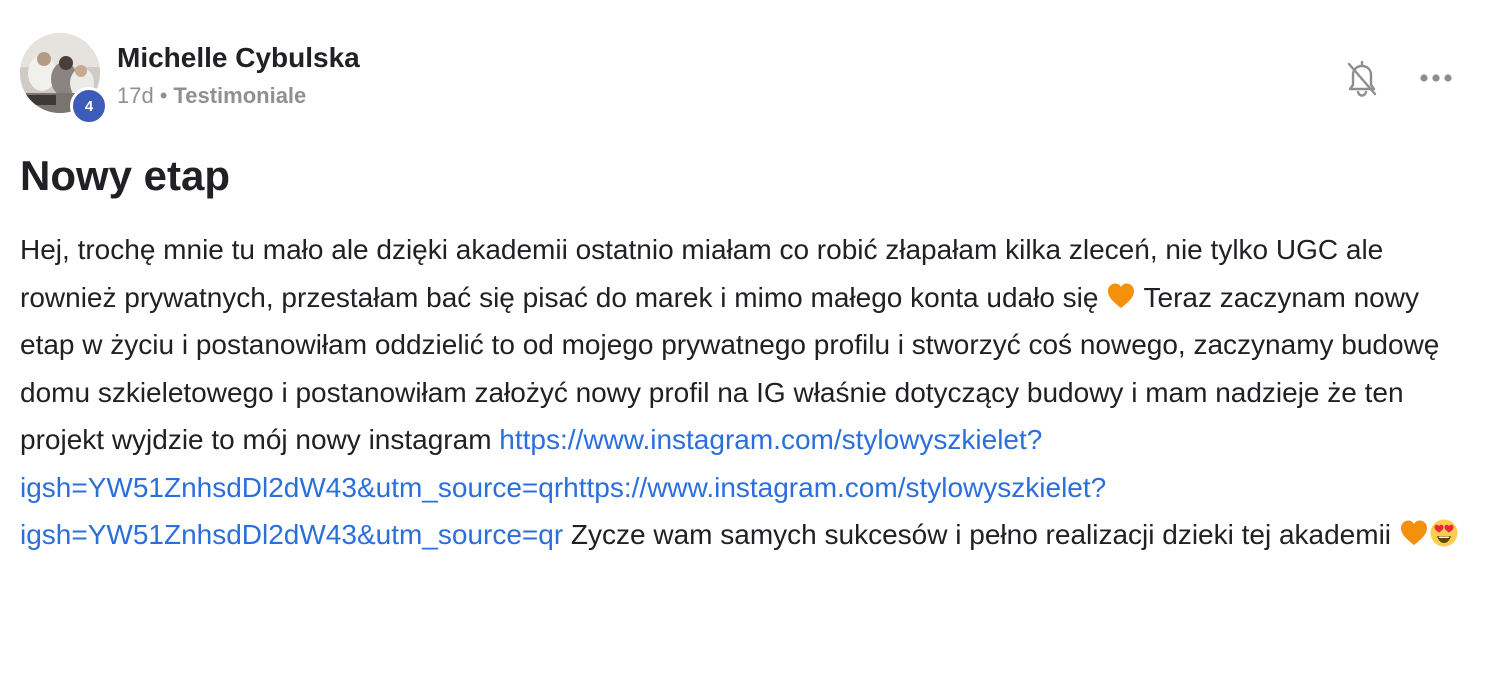  What do you see at coordinates (64, 79) in the screenshot?
I see `author-avatar-wrapper: 4` at bounding box center [64, 79].